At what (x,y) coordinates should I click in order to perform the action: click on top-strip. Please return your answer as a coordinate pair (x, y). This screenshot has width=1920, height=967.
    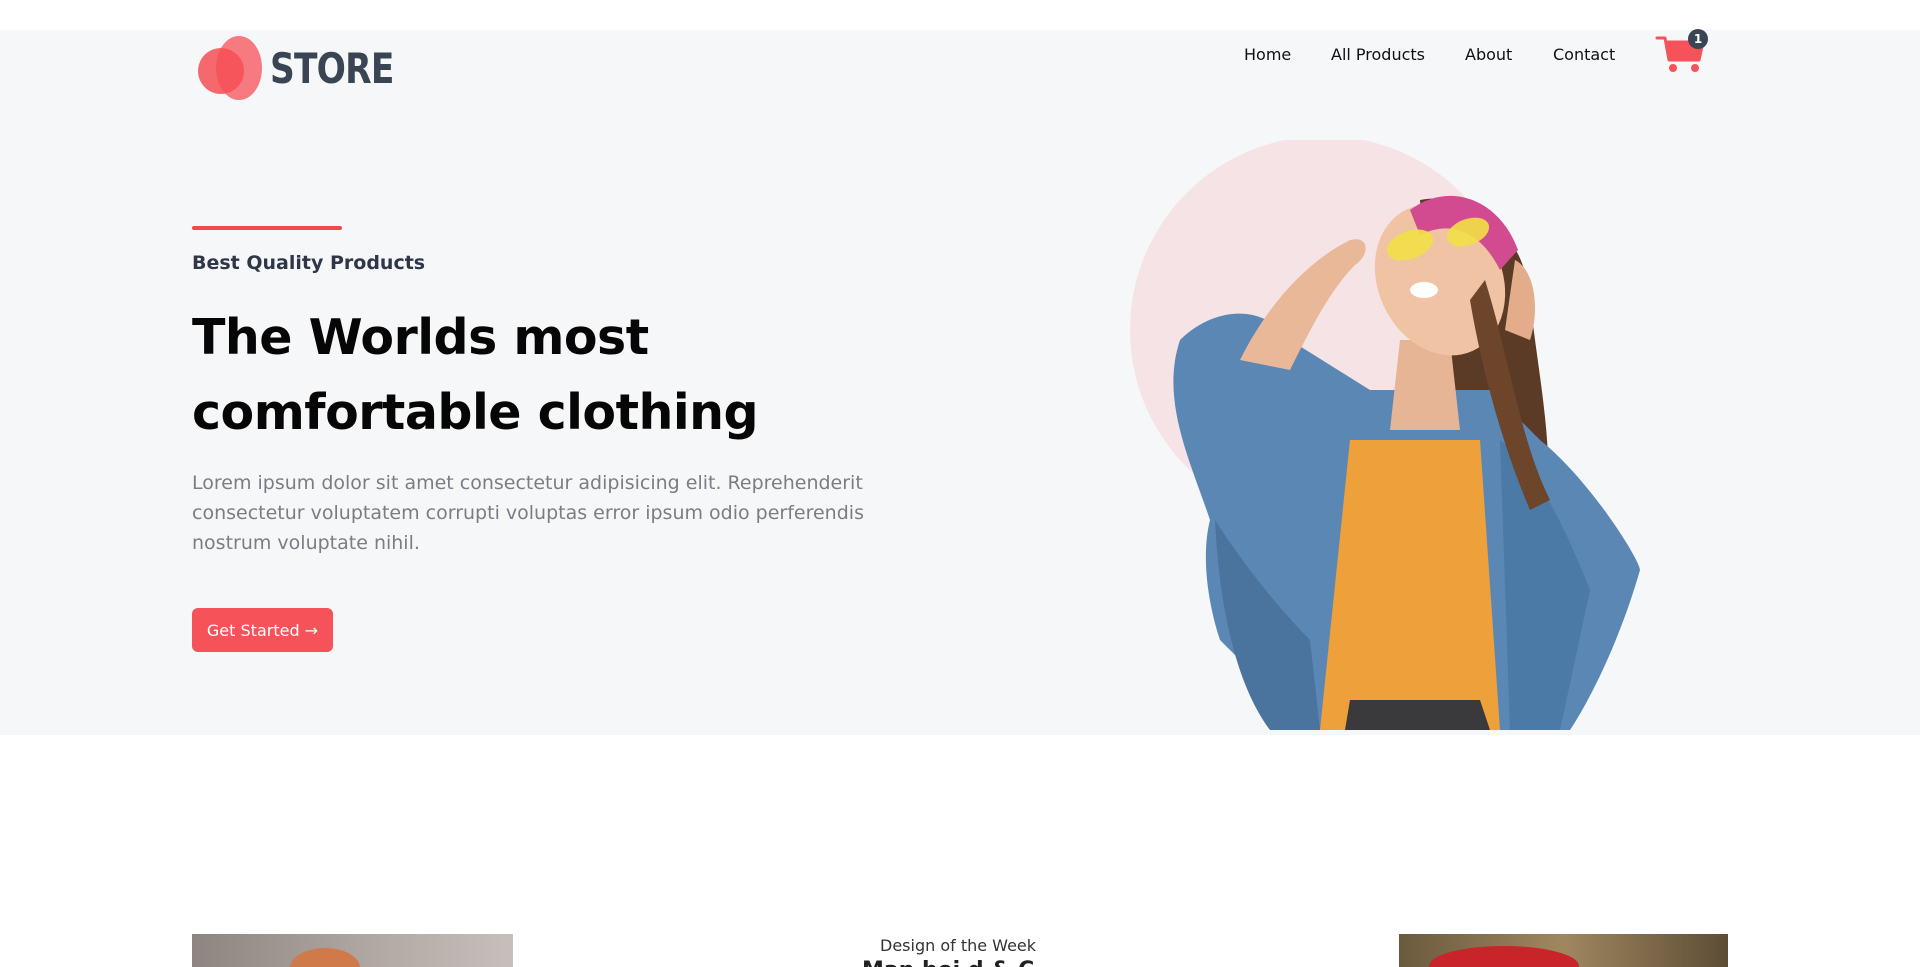
    Looking at the image, I should click on (960, 15).